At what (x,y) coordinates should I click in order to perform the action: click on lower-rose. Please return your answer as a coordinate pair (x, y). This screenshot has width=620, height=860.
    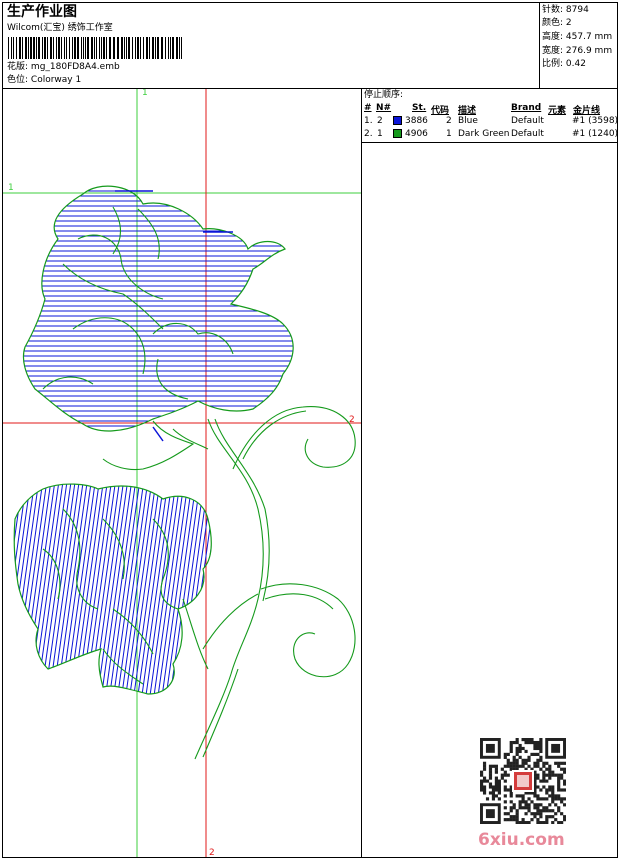
    Looking at the image, I should click on (112, 589).